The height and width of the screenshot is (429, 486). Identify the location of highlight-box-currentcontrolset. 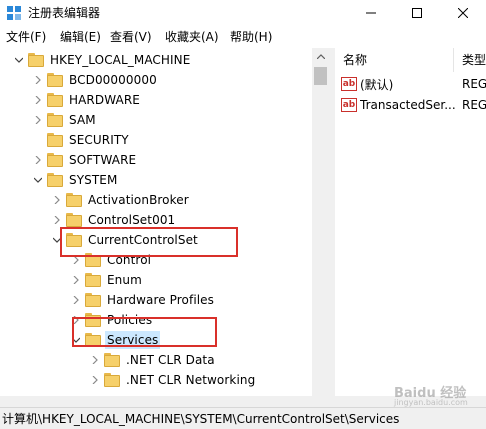
(149, 242).